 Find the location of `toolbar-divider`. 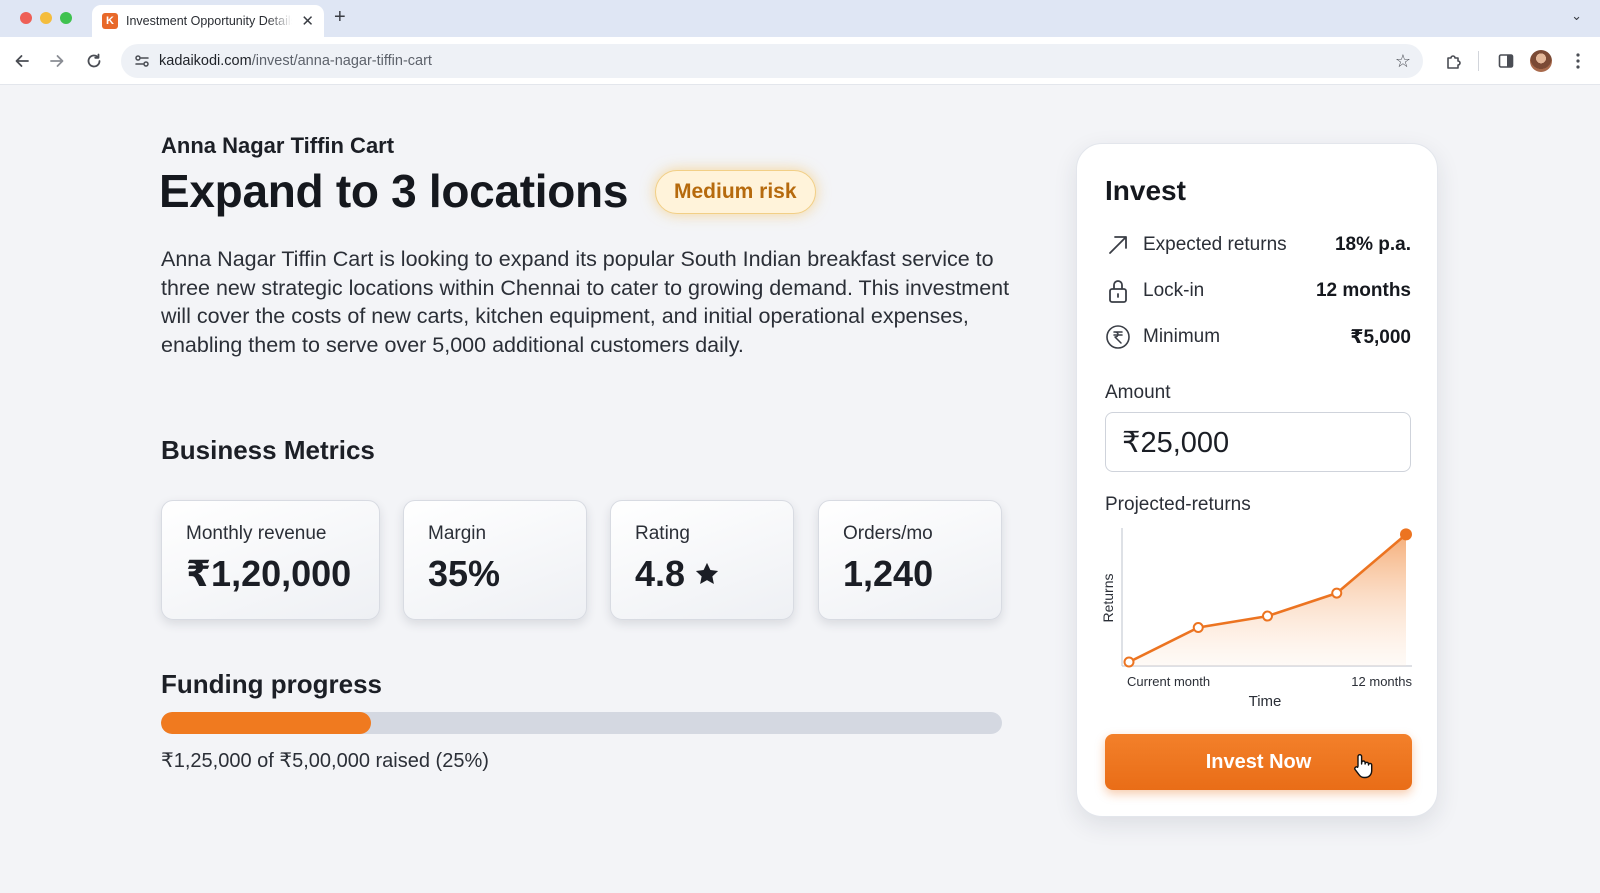

toolbar-divider is located at coordinates (1478, 61).